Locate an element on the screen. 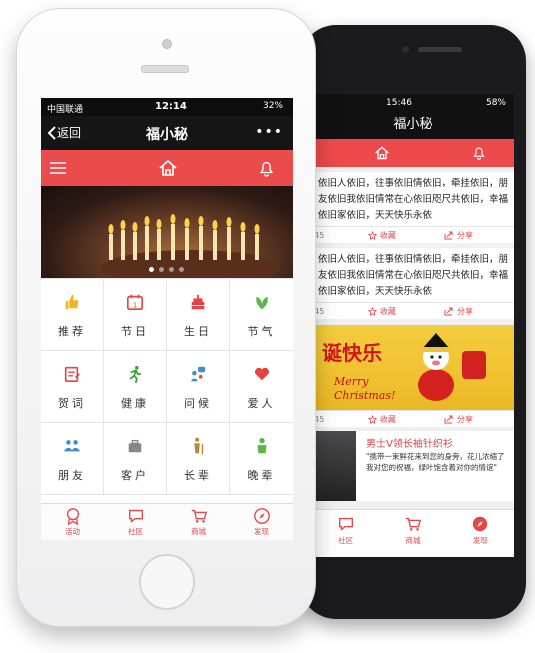  menu-icon is located at coordinates (58, 168).